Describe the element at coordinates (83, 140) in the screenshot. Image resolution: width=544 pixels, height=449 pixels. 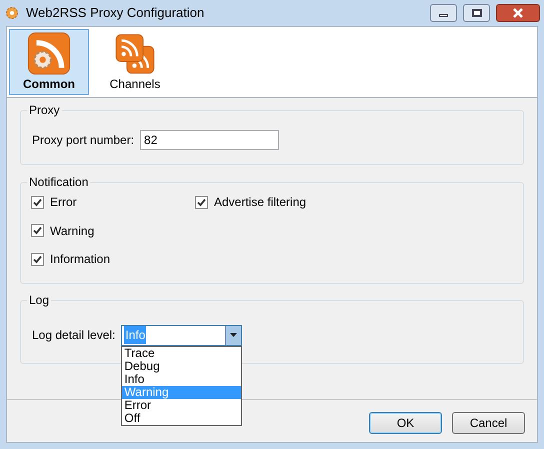
I see `field-label: Proxy port number:` at that location.